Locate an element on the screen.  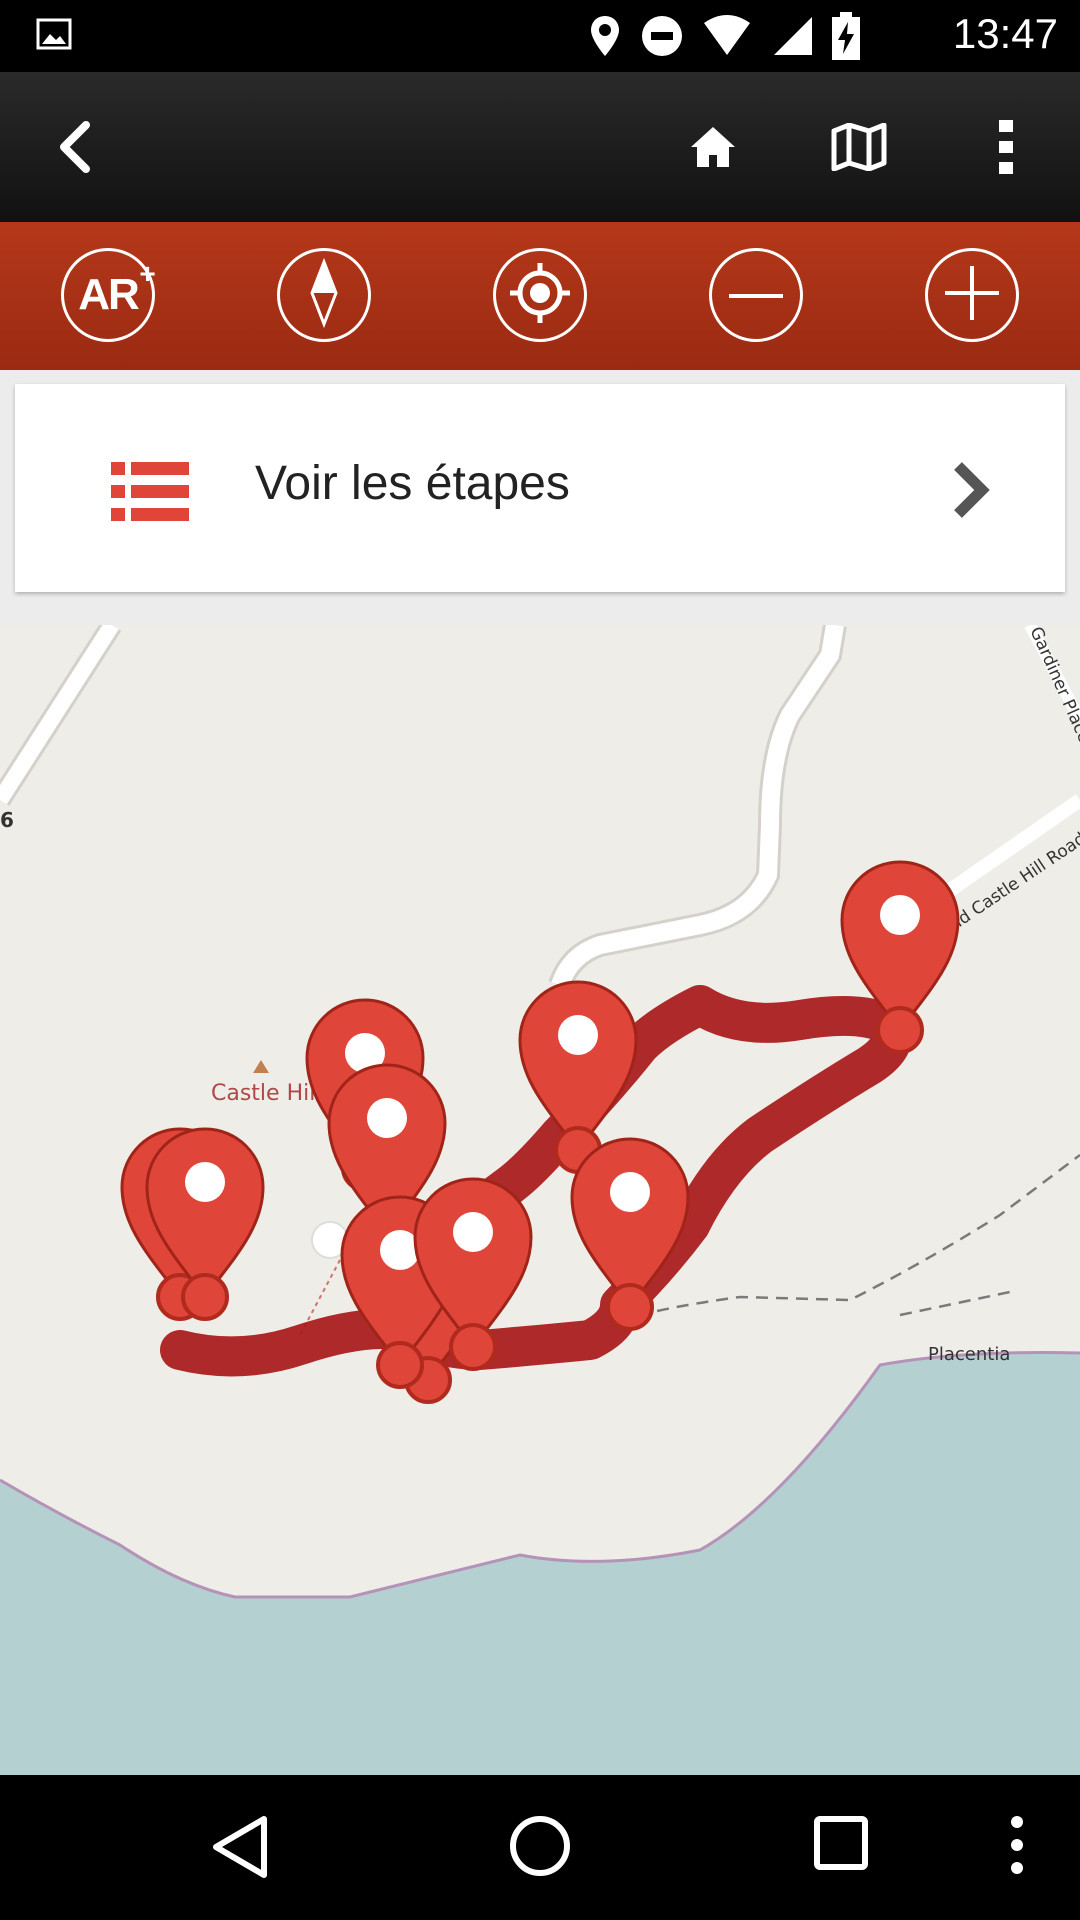
map-label-road-number: 6 is located at coordinates (7, 820).